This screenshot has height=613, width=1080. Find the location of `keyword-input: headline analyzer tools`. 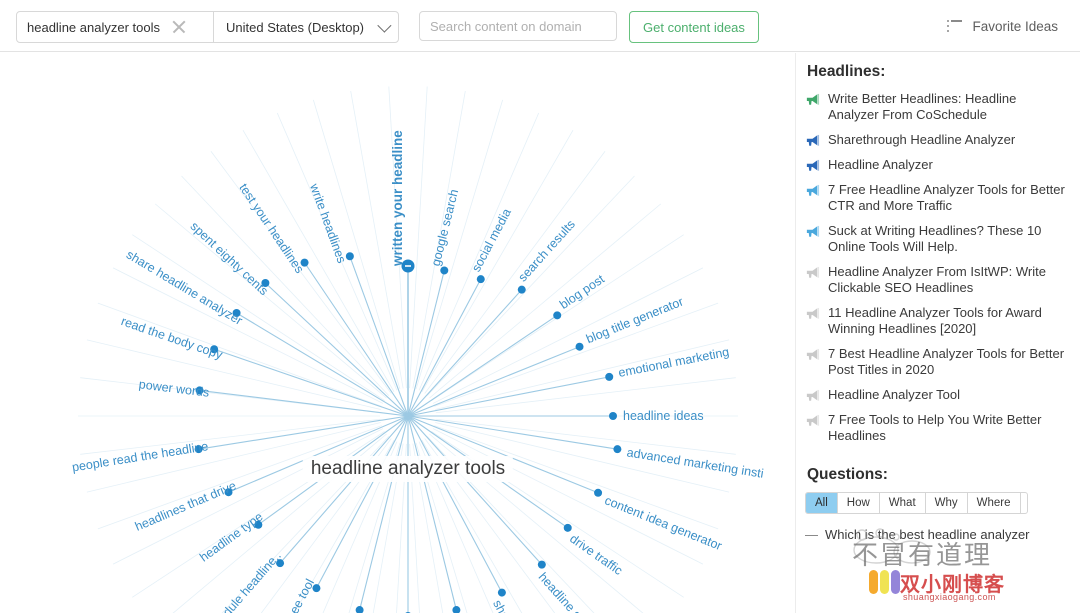

keyword-input: headline analyzer tools is located at coordinates (115, 27).